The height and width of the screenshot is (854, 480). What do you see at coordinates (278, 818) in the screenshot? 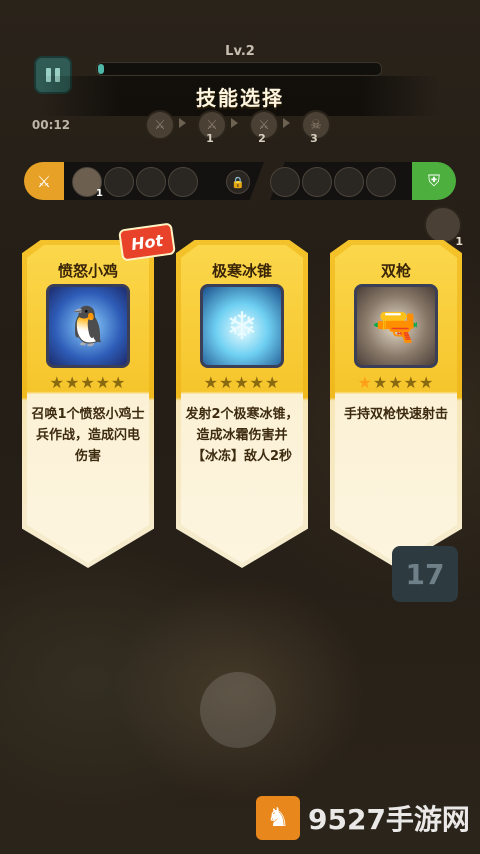
I see `horse-logo-icon: ♞` at bounding box center [278, 818].